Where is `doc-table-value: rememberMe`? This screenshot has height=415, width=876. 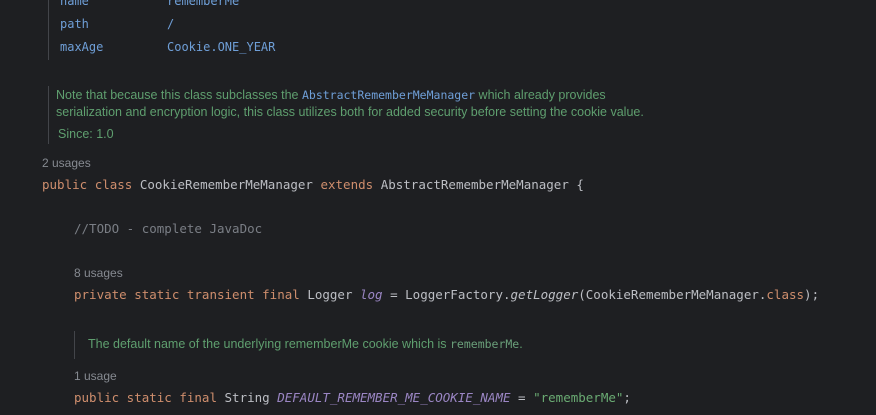 doc-table-value: rememberMe is located at coordinates (203, 4).